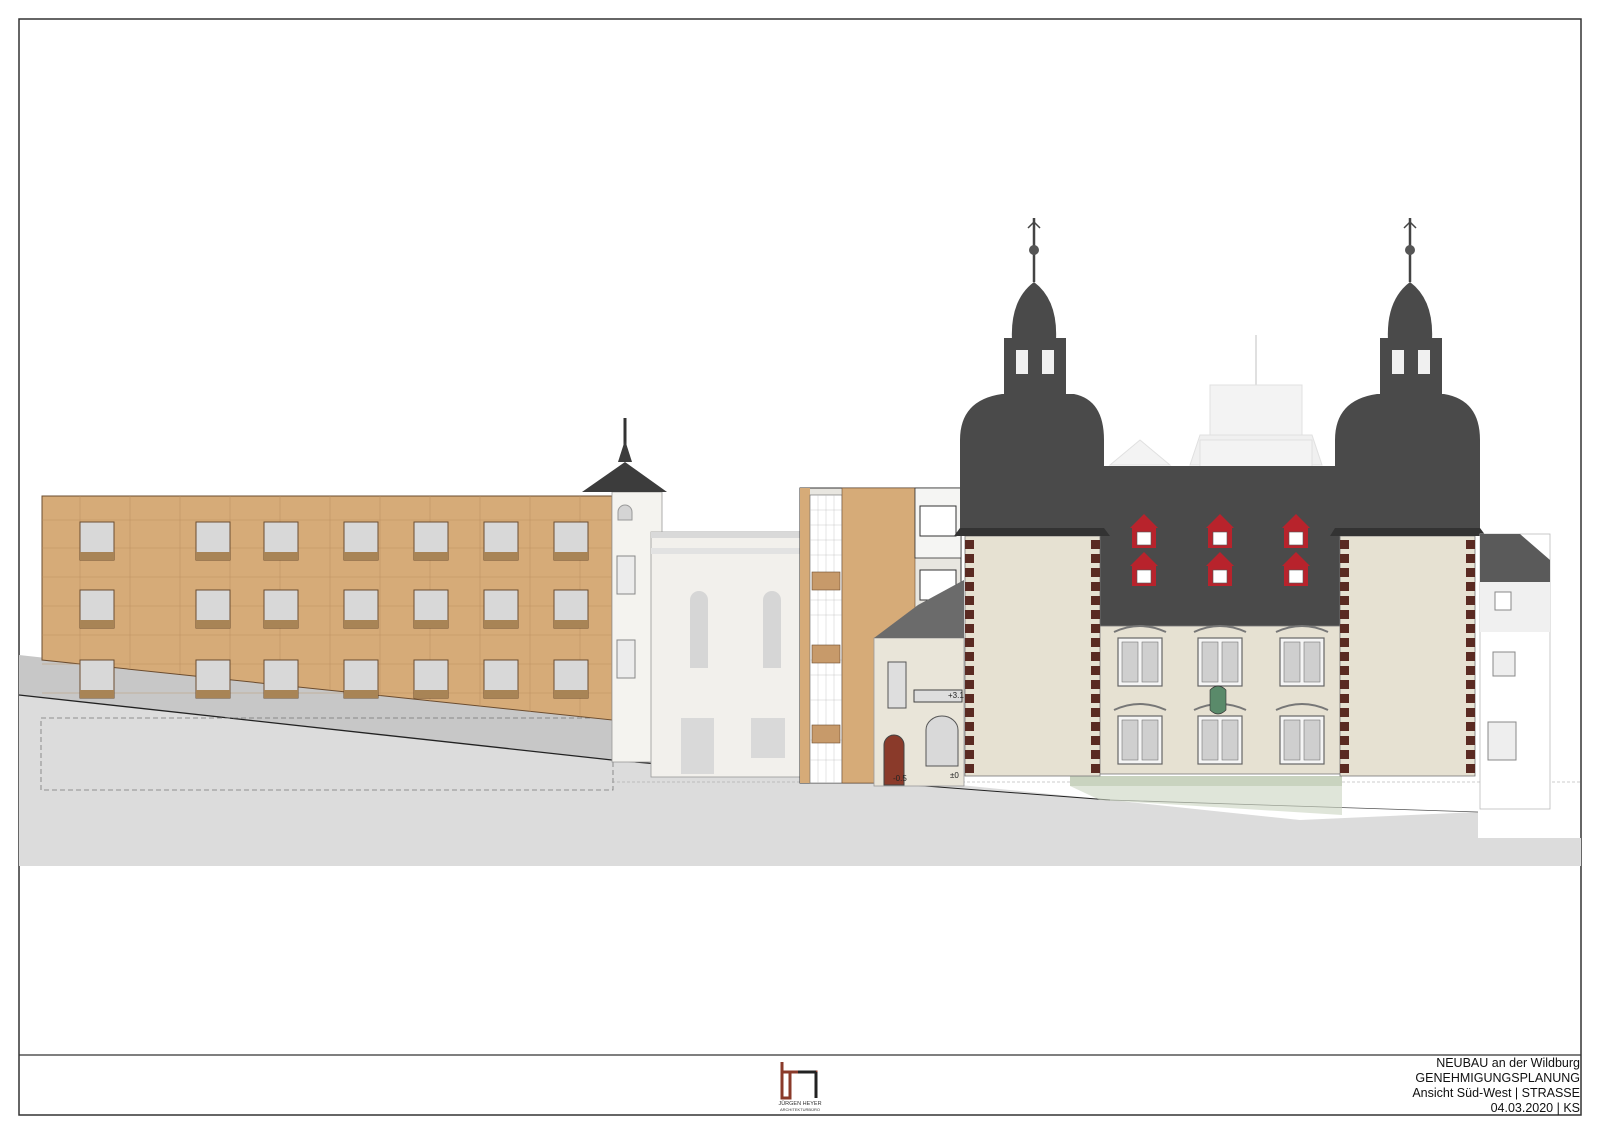 The image size is (1600, 1133). What do you see at coordinates (1032, 497) in the screenshot?
I see `castle-tower-left` at bounding box center [1032, 497].